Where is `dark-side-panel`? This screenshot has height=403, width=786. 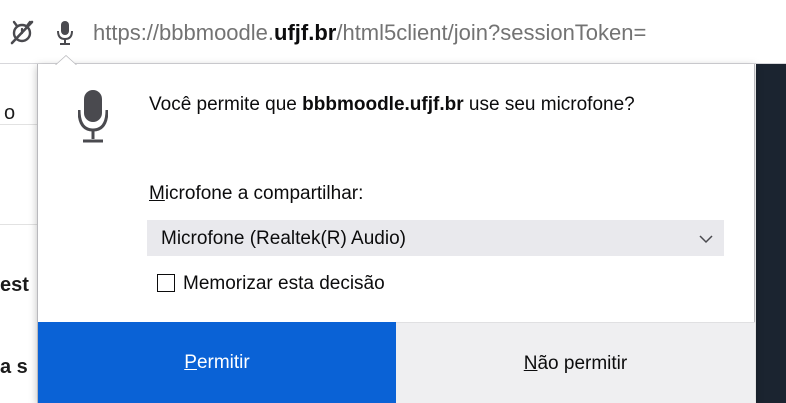
dark-side-panel is located at coordinates (771, 233).